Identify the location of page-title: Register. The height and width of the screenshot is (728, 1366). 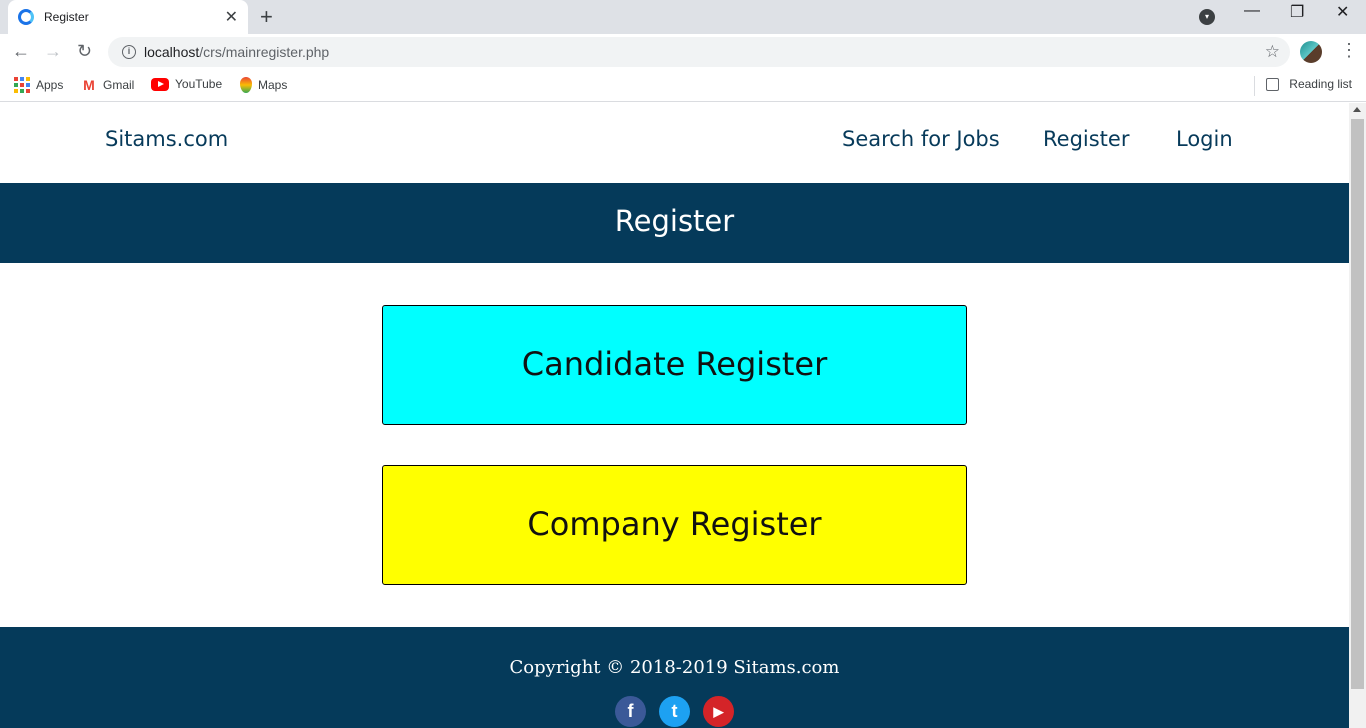
(674, 221).